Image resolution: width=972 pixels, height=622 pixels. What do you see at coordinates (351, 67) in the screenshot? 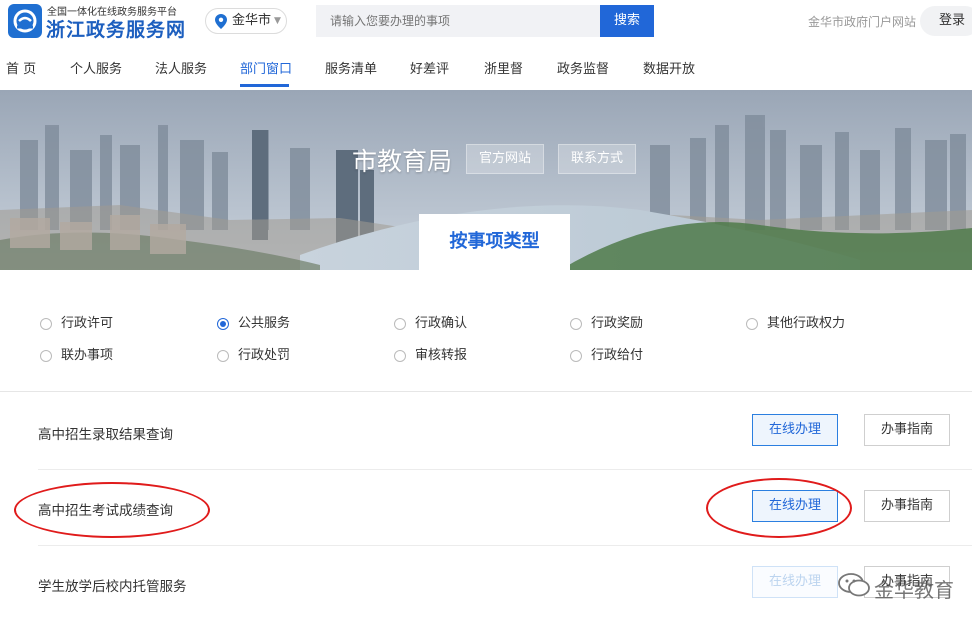
I see `nav-service-list: 服务清单` at bounding box center [351, 67].